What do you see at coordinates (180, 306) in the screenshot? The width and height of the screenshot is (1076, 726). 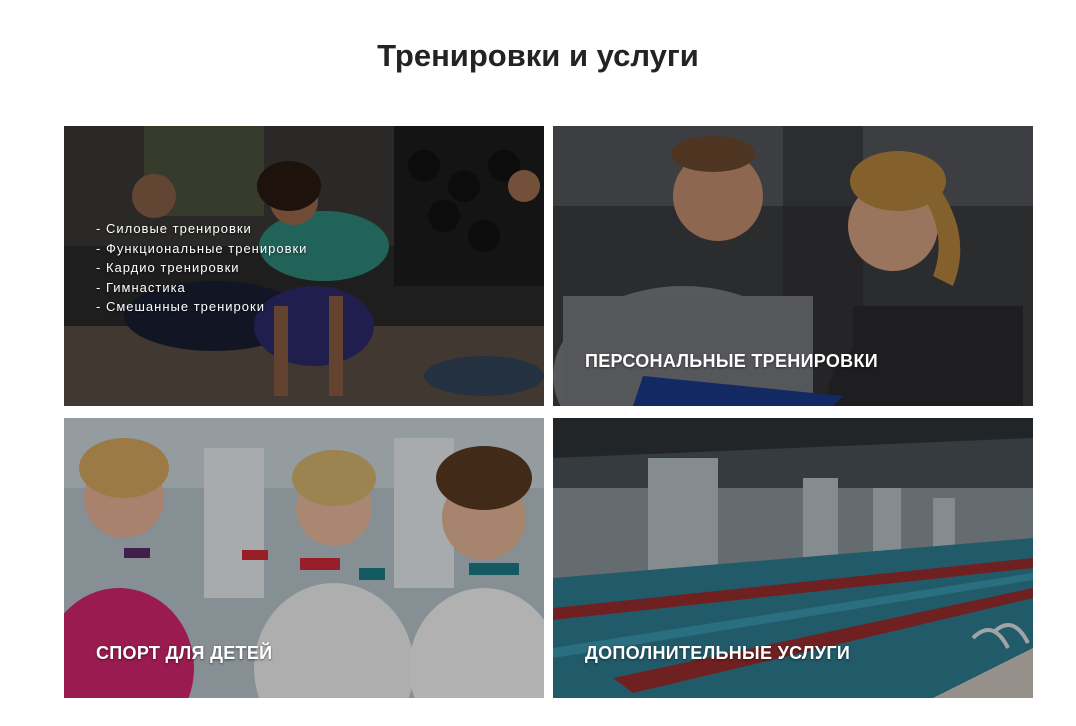 I see `list-item: - Смешанные тренироки` at bounding box center [180, 306].